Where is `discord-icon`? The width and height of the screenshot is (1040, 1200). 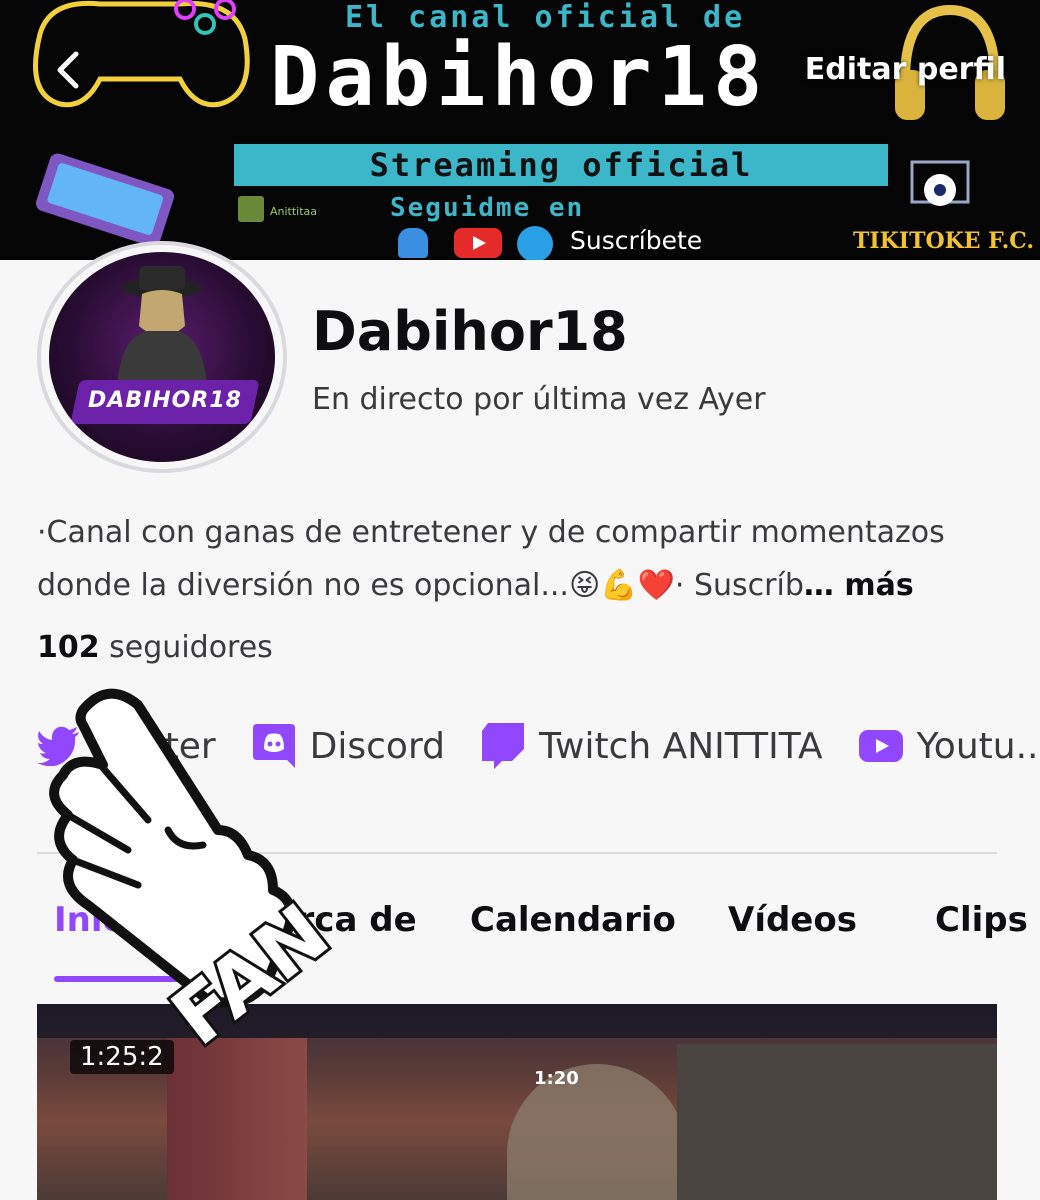 discord-icon is located at coordinates (274, 746).